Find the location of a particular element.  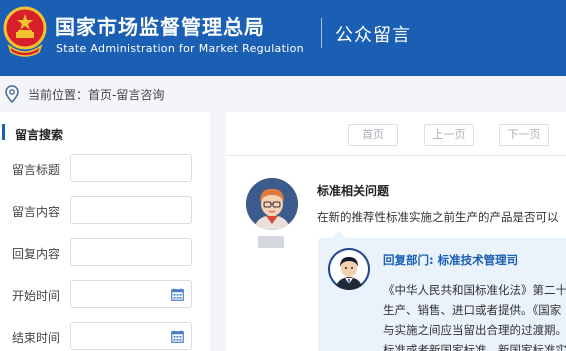

start-date-input is located at coordinates (131, 294).